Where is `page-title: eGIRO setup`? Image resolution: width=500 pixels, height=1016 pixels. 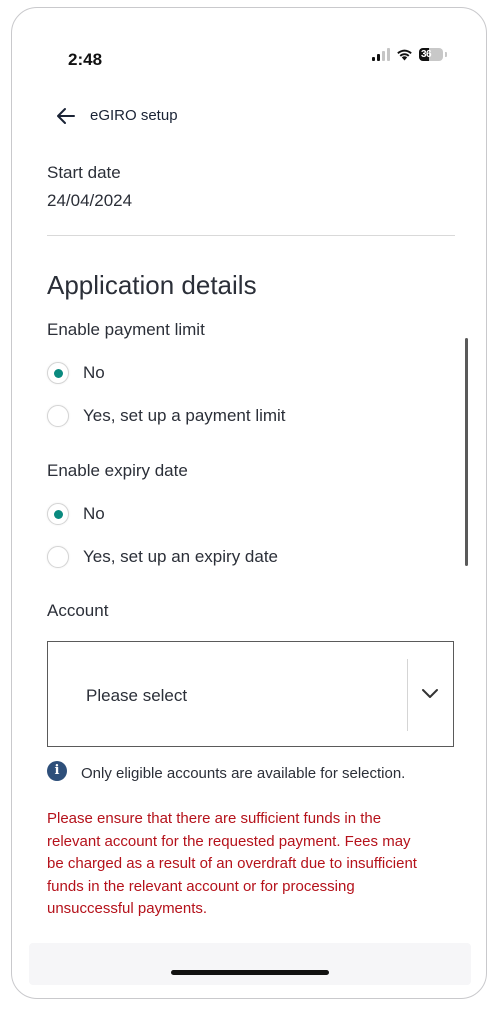
page-title: eGIRO setup is located at coordinates (134, 115).